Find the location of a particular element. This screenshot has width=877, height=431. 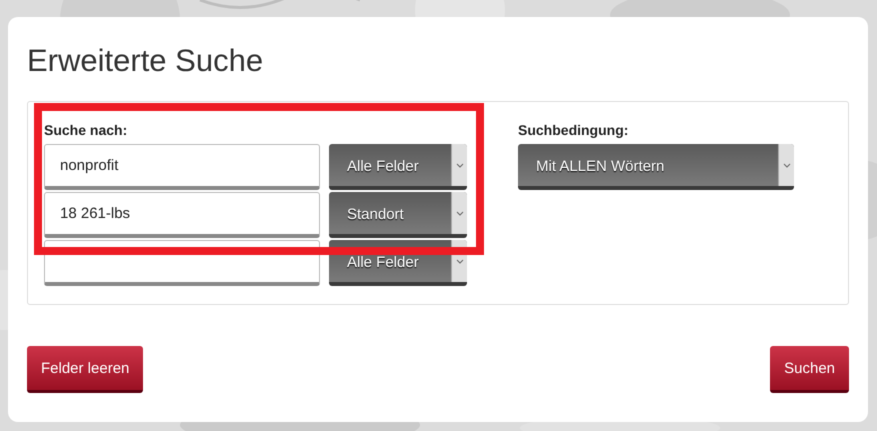

field-label: Suche nach: is located at coordinates (86, 130).